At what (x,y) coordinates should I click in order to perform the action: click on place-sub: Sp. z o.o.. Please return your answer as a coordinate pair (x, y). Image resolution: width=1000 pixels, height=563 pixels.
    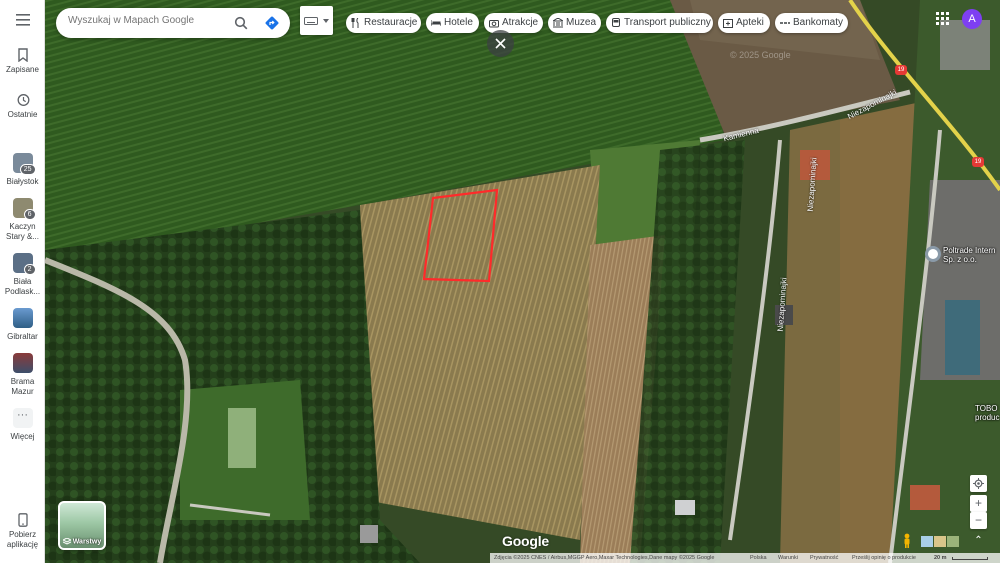
    Looking at the image, I should click on (960, 259).